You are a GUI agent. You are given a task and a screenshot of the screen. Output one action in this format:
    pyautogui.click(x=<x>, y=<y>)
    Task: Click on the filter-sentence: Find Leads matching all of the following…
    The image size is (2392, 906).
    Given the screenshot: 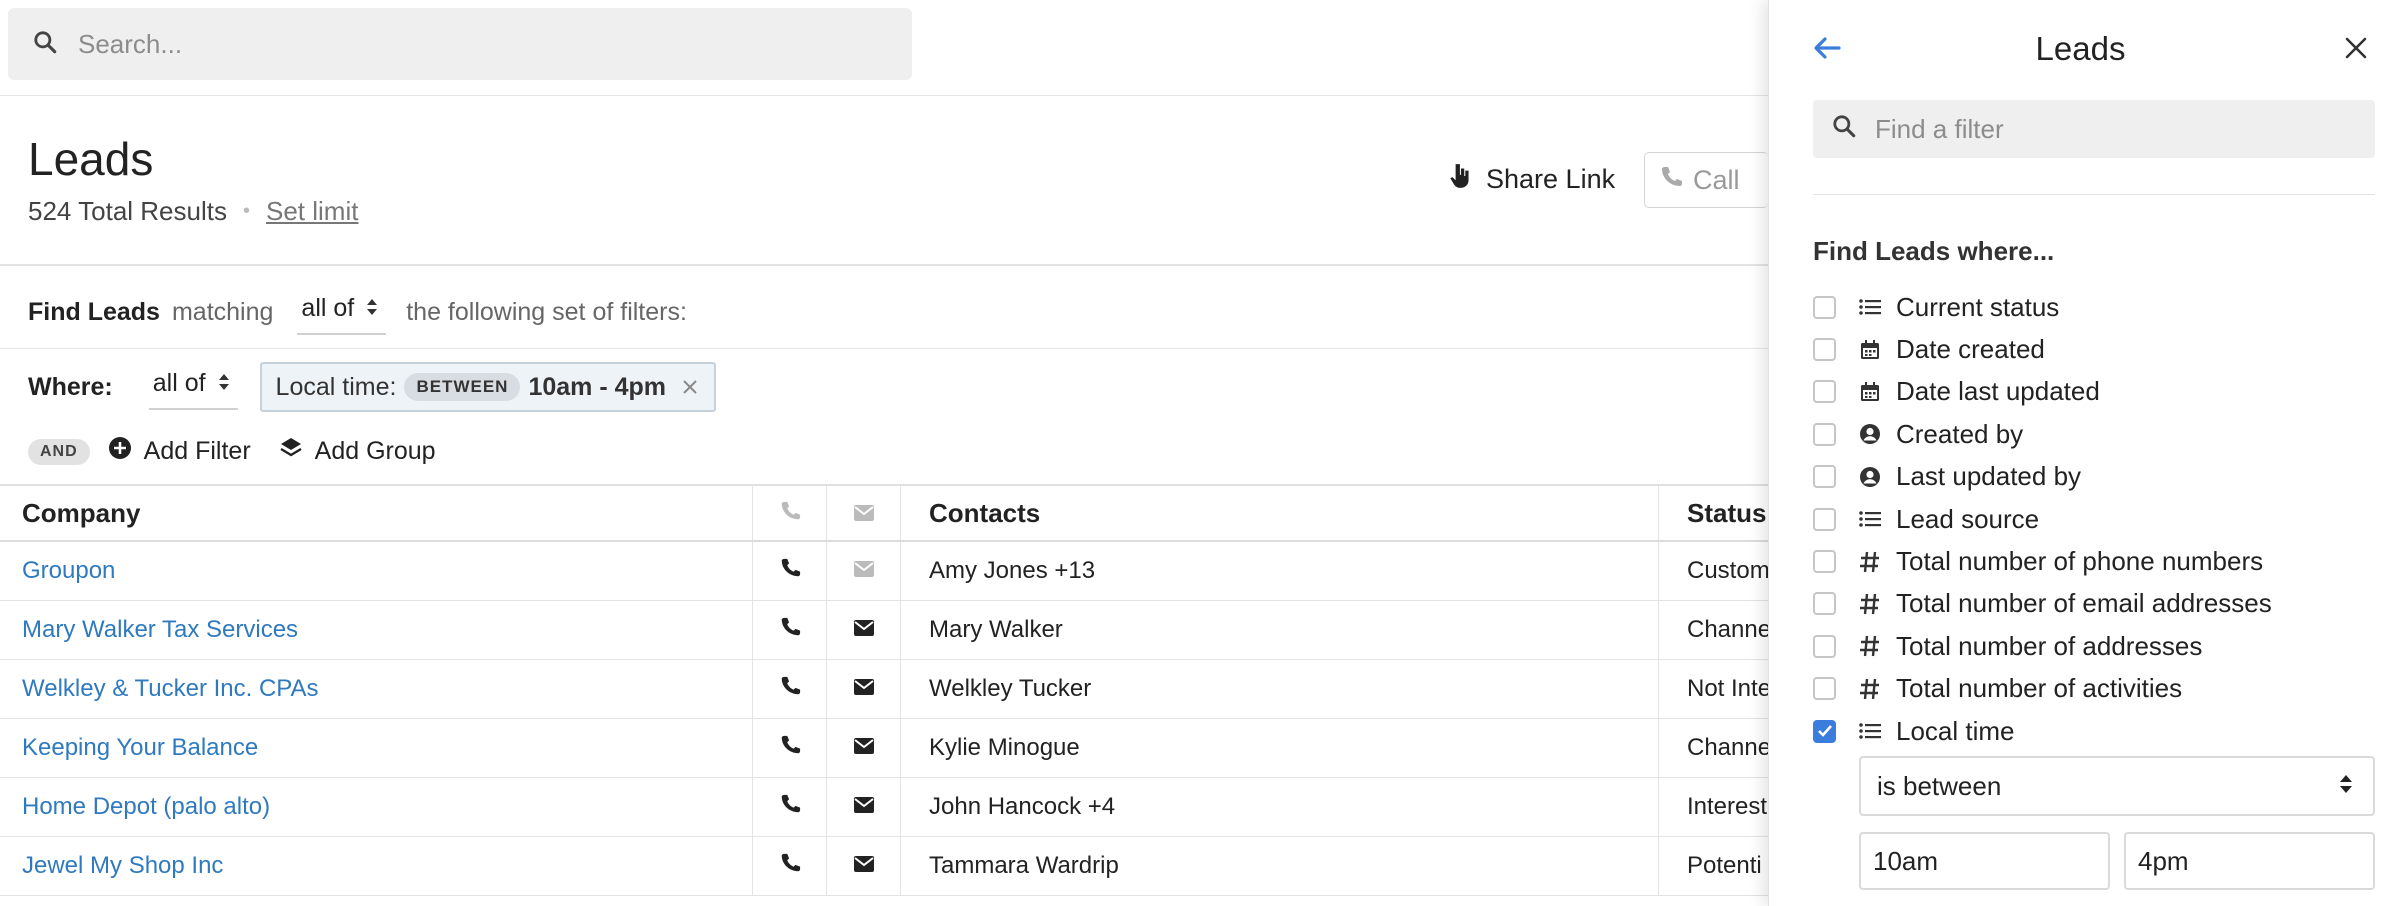 What is the action you would take?
    pyautogui.click(x=357, y=312)
    